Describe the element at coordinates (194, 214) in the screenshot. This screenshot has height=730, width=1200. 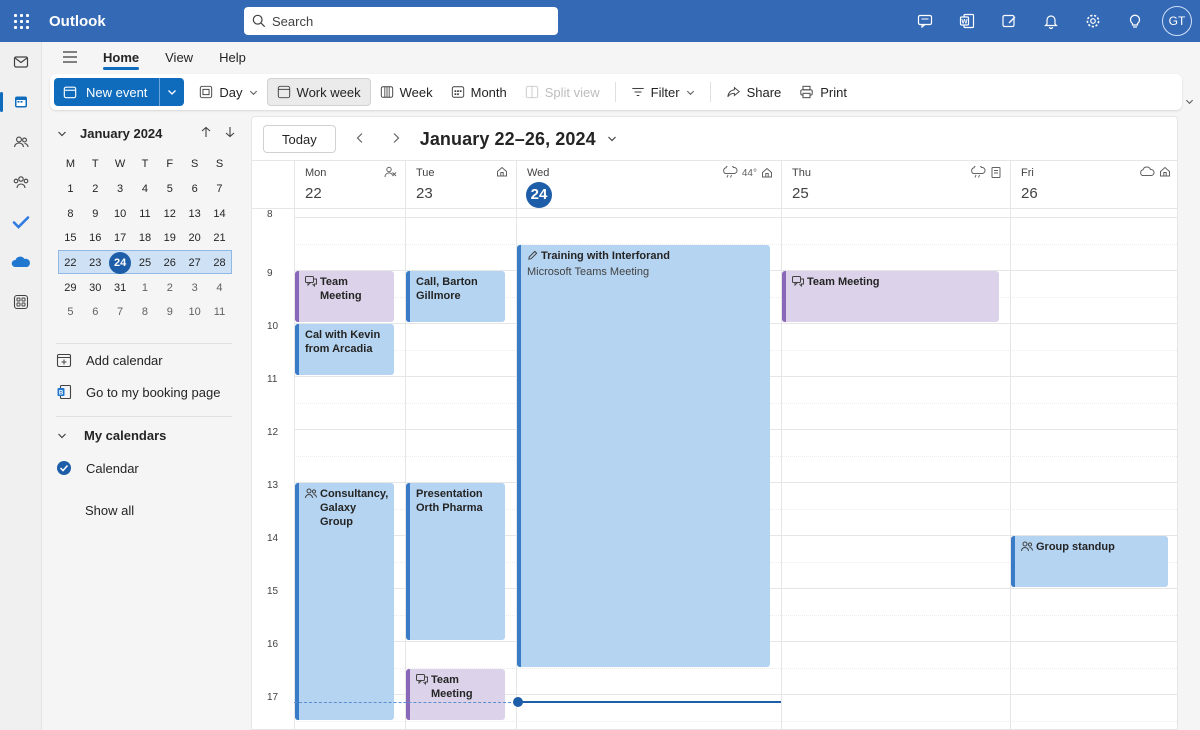
I see `mini-calendar-day: 13` at that location.